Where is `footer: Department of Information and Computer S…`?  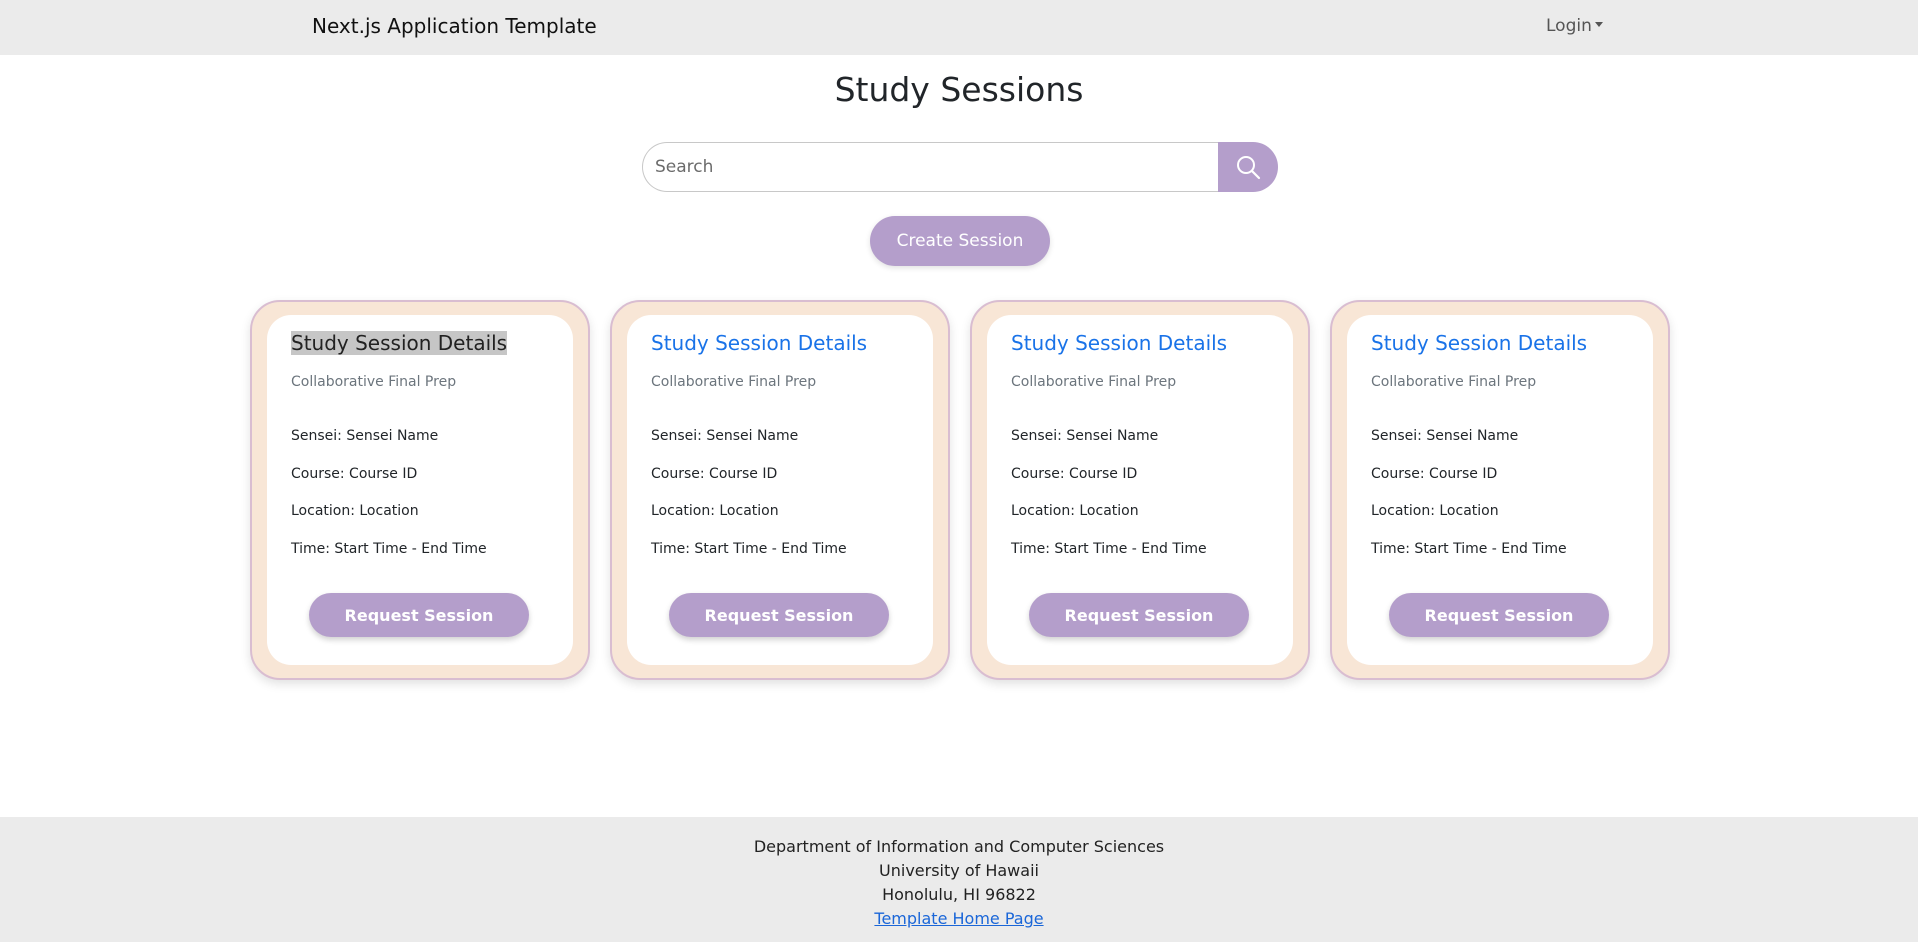 footer: Department of Information and Computer S… is located at coordinates (959, 879).